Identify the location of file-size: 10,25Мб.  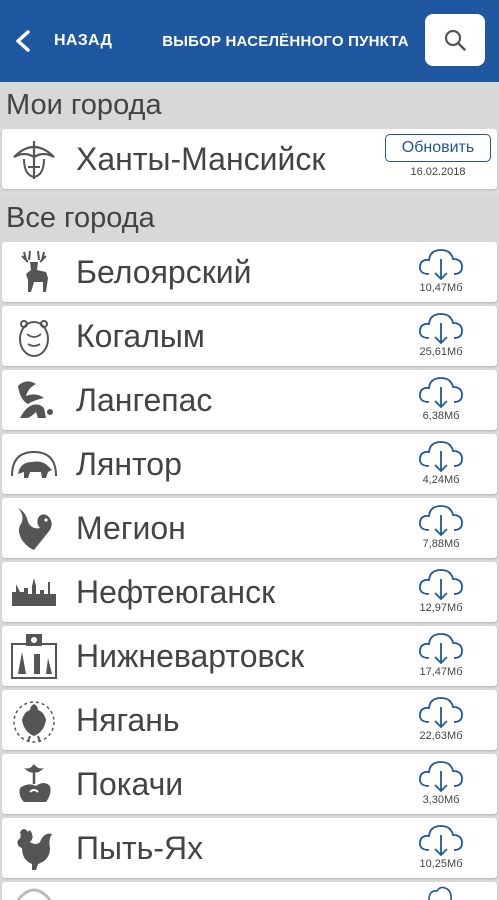
(441, 864).